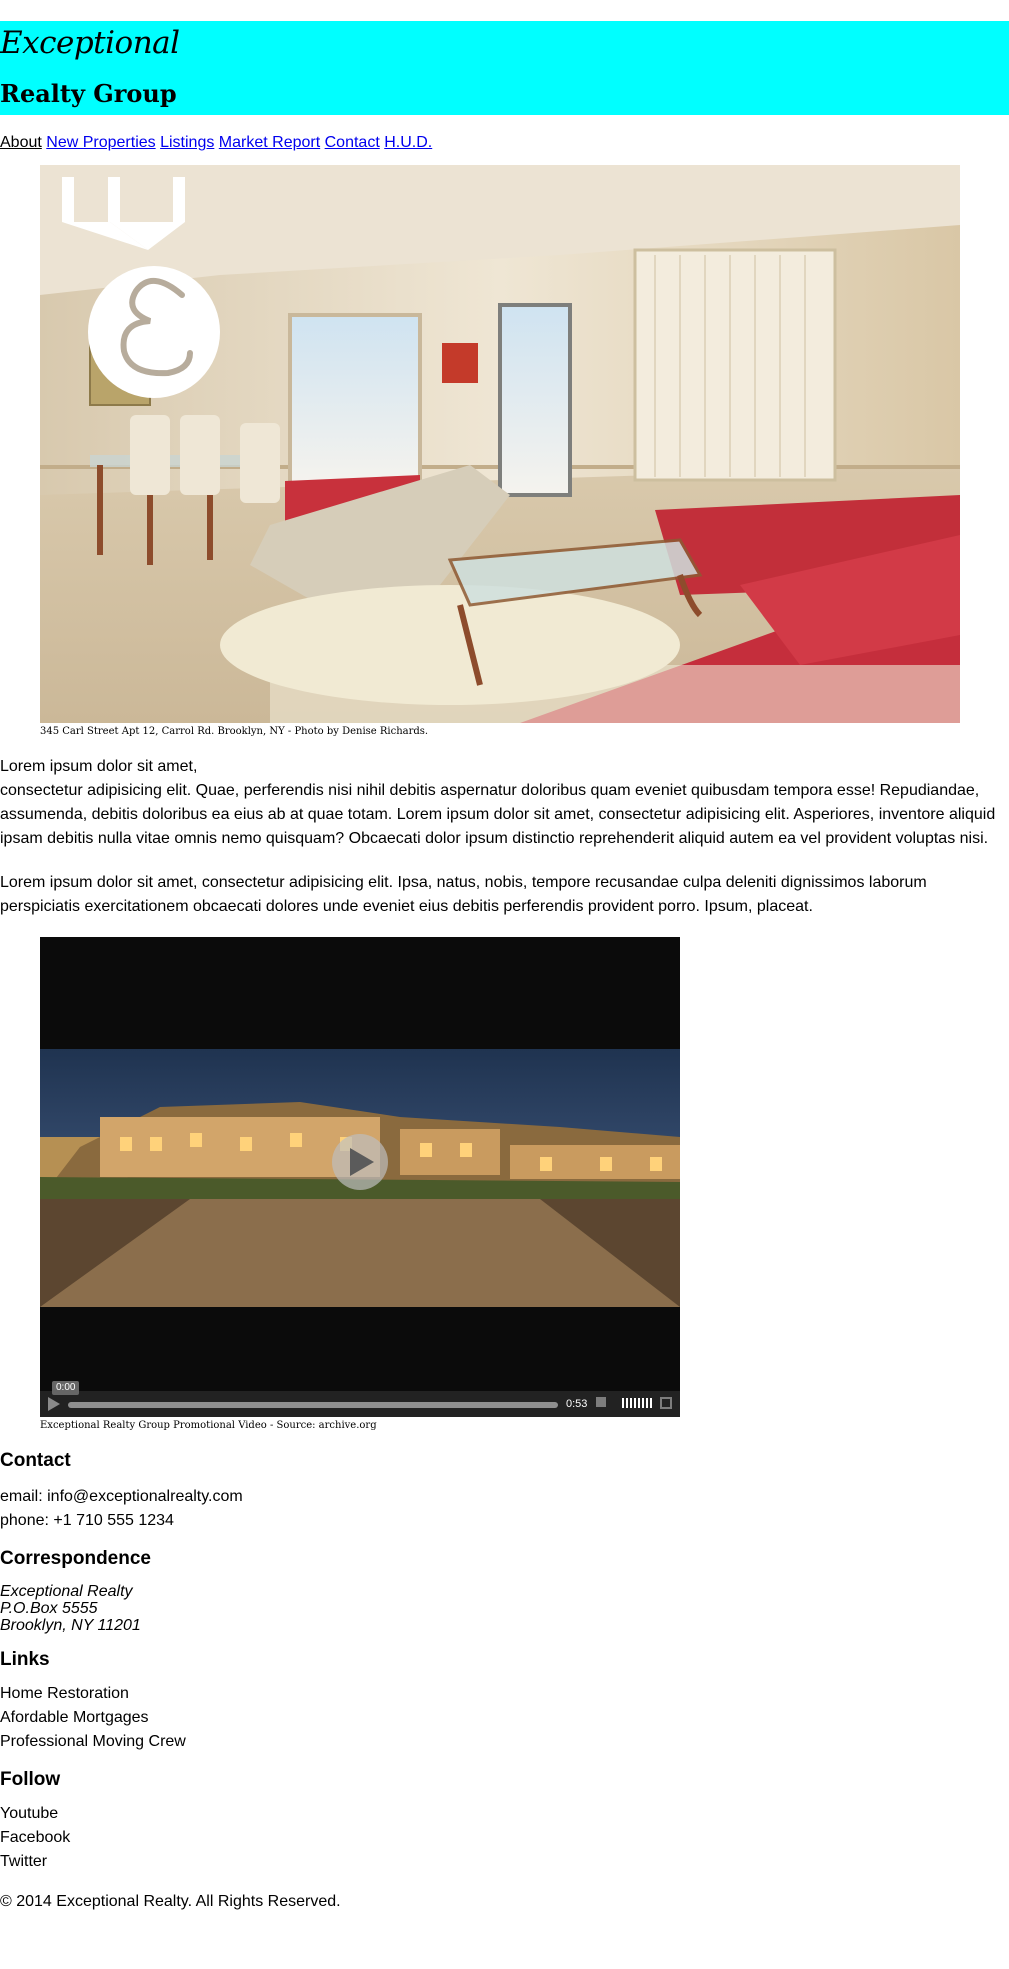  Describe the element at coordinates (70, 1625) in the screenshot. I see `address-line: Brooklyn, NY 11201` at that location.